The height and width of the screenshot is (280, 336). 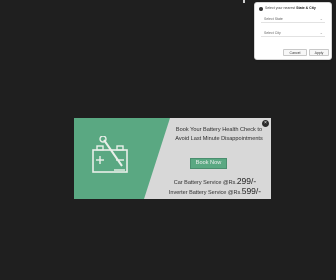 I want to click on book-now-button: Book Now, so click(x=208, y=163).